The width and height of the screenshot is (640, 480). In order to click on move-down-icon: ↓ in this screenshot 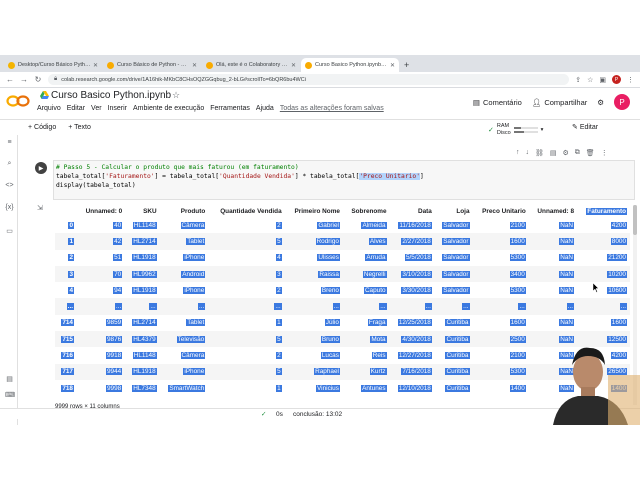, I will do `click(528, 153)`.